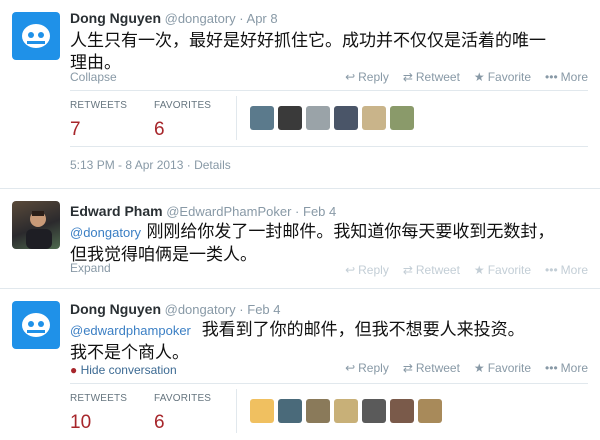 The width and height of the screenshot is (600, 440). I want to click on retweets-stat: RETWEETS 10, so click(112, 413).